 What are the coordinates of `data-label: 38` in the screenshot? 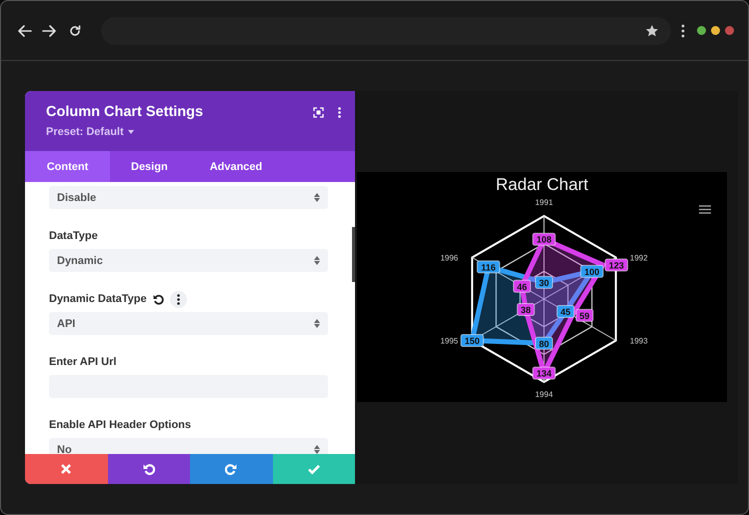 It's located at (525, 309).